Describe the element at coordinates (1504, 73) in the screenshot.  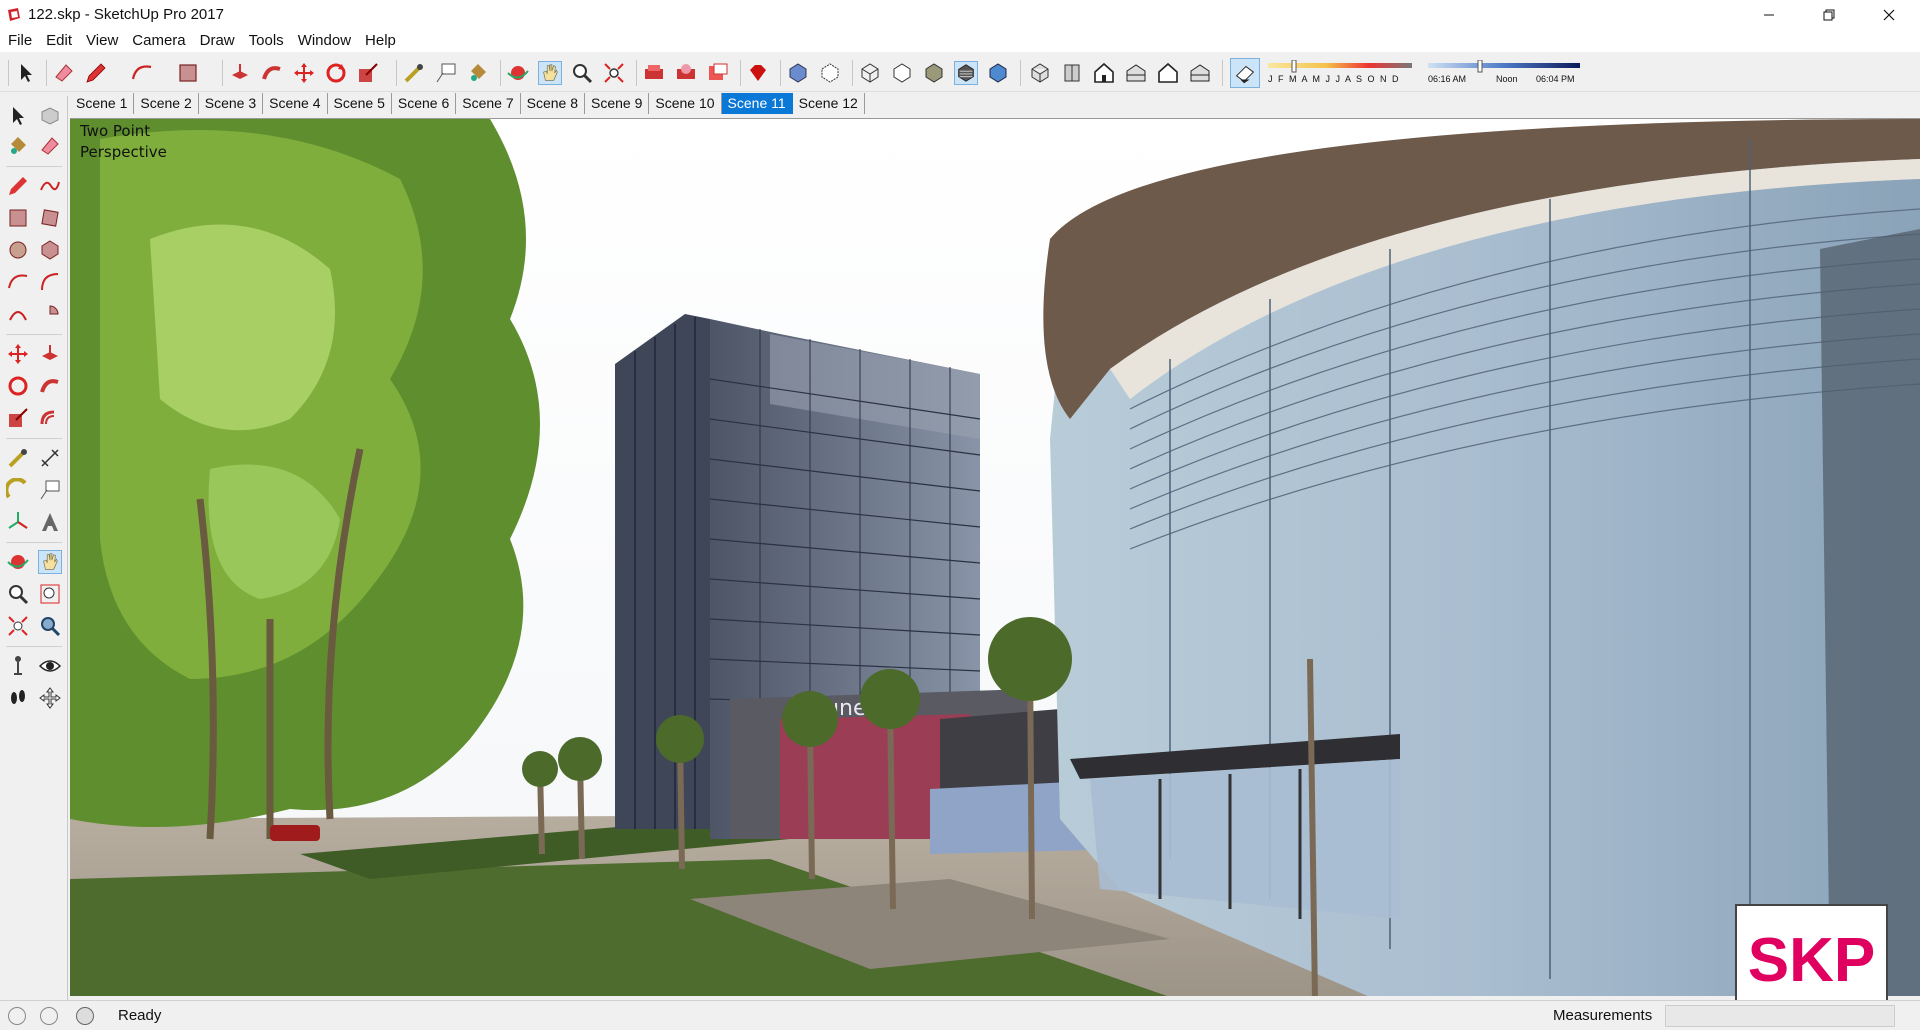
I see `shadow-time-slider: 06:16 AM Noon 06:04 PM` at that location.